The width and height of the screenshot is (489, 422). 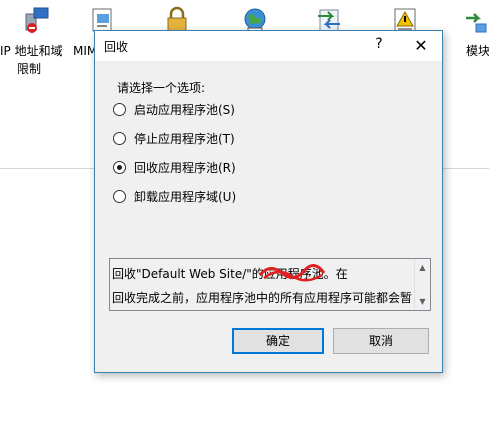 I want to click on description-scrollbar: ▲ ▼, so click(x=422, y=284).